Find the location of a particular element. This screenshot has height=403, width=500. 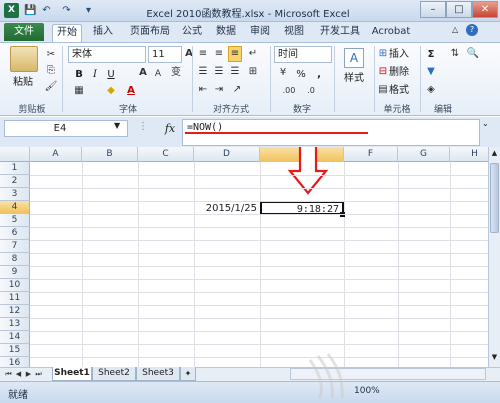

row-header: 6 is located at coordinates (15, 233).